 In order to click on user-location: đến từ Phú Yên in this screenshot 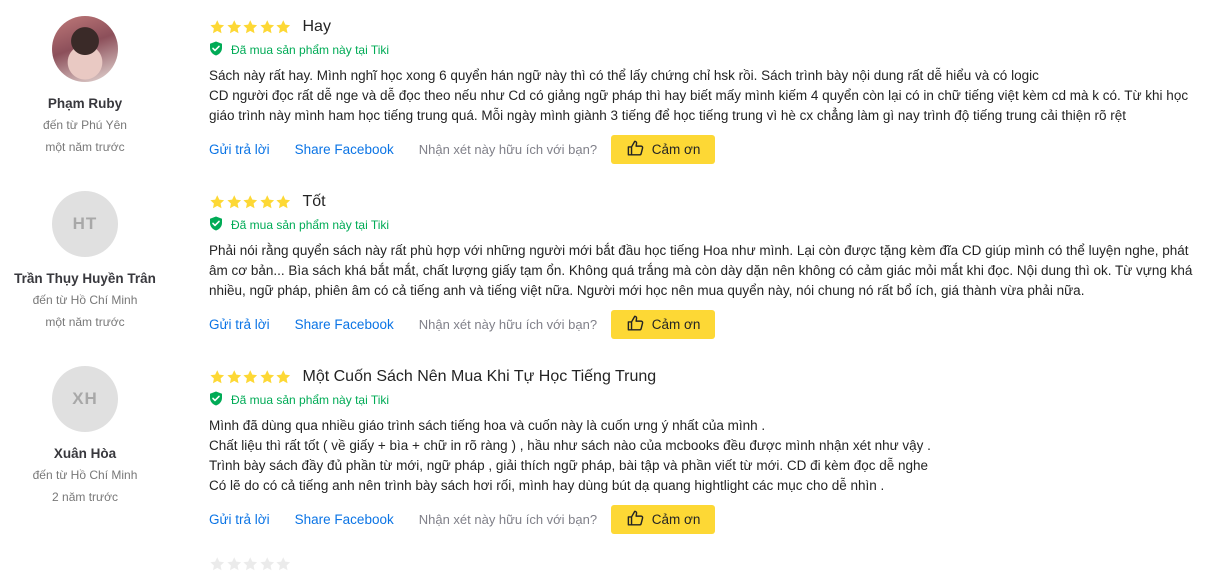, I will do `click(85, 125)`.